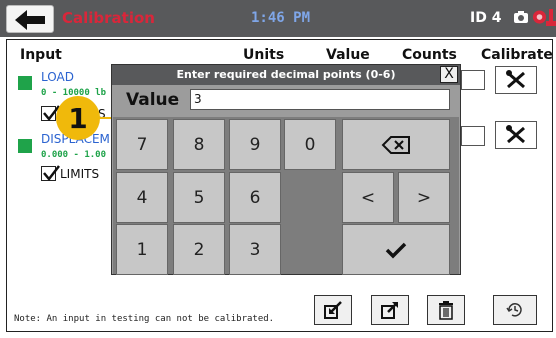 The width and height of the screenshot is (556, 338). What do you see at coordinates (108, 18) in the screenshot?
I see `page-title: Calibration` at bounding box center [108, 18].